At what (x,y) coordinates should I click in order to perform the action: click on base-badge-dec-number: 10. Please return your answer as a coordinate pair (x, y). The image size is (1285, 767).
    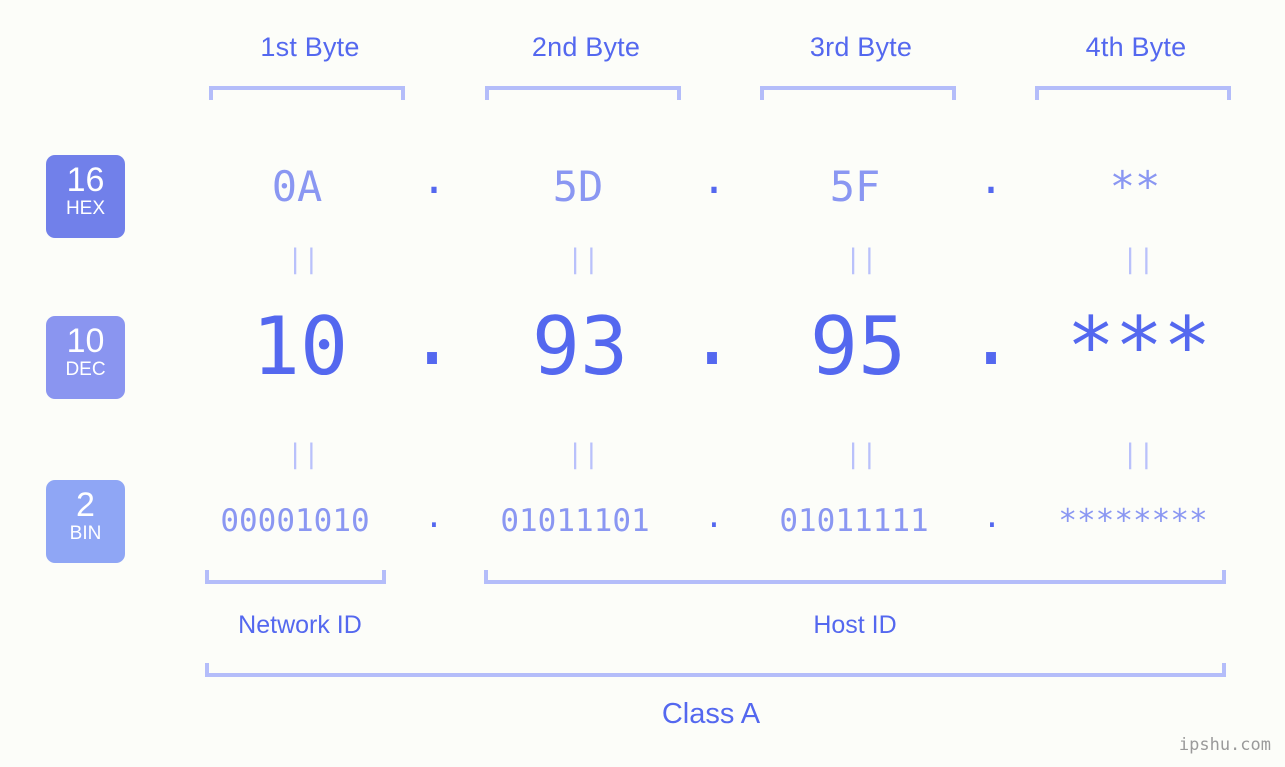
    Looking at the image, I should click on (85, 341).